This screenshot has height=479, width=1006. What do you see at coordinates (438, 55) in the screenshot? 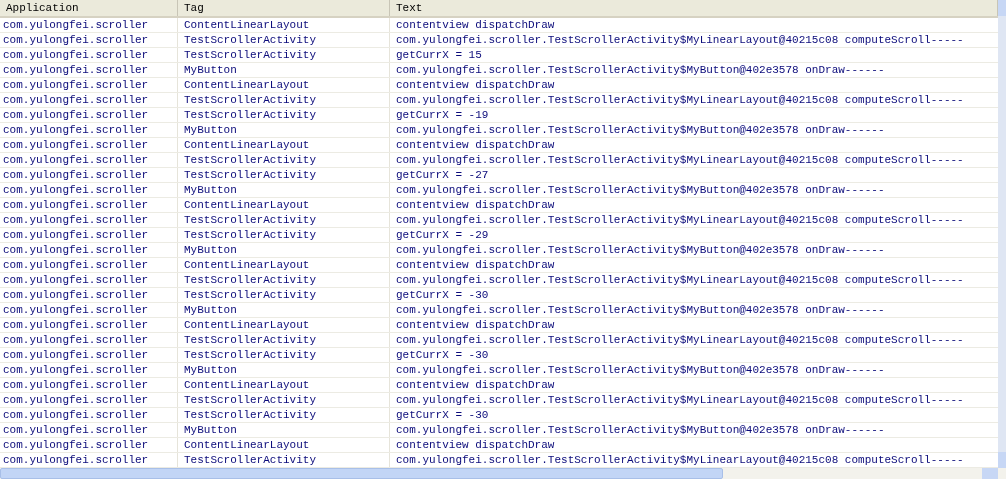
I see `table-cell-text: getCurrX = 15` at bounding box center [438, 55].